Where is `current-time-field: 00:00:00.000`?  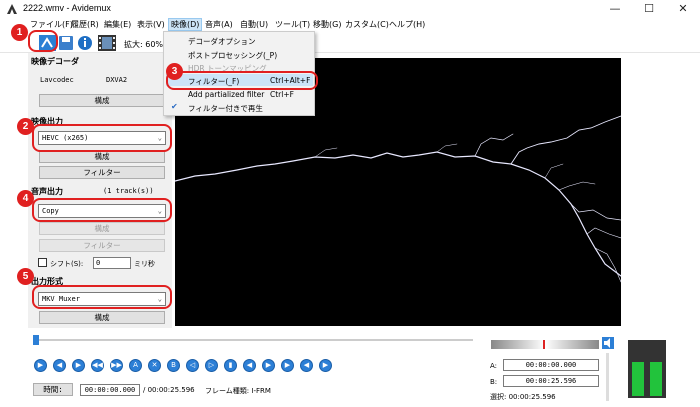
current-time-field: 00:00:00.000 is located at coordinates (110, 390).